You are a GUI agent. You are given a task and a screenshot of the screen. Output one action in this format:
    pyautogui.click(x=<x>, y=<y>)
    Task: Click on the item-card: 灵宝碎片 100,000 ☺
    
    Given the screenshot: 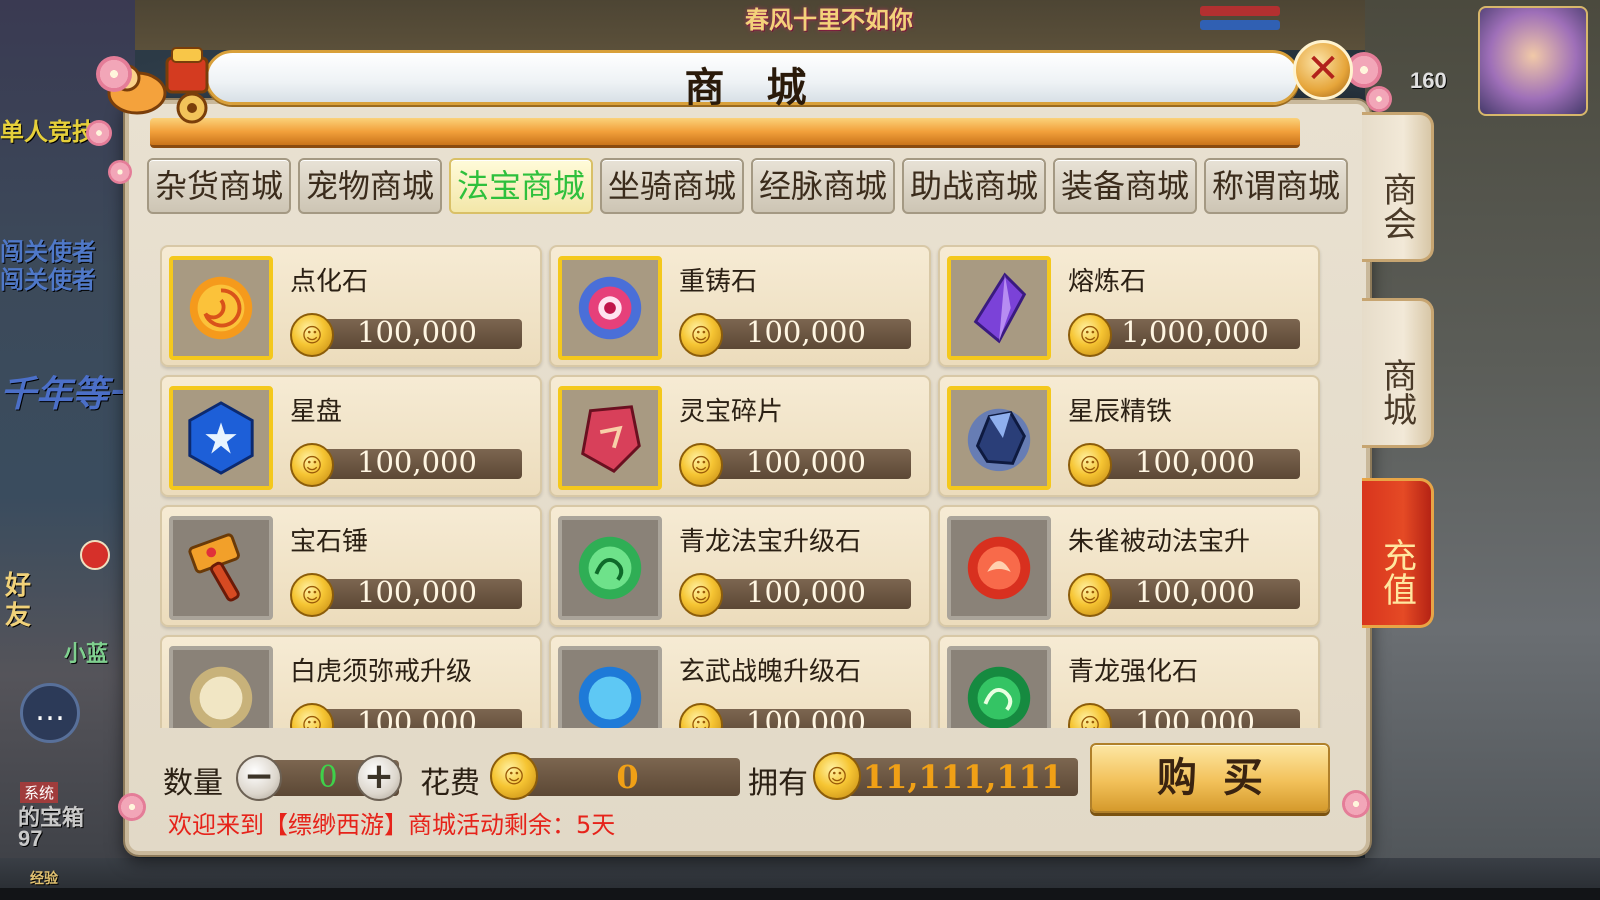 What is the action you would take?
    pyautogui.click(x=740, y=436)
    